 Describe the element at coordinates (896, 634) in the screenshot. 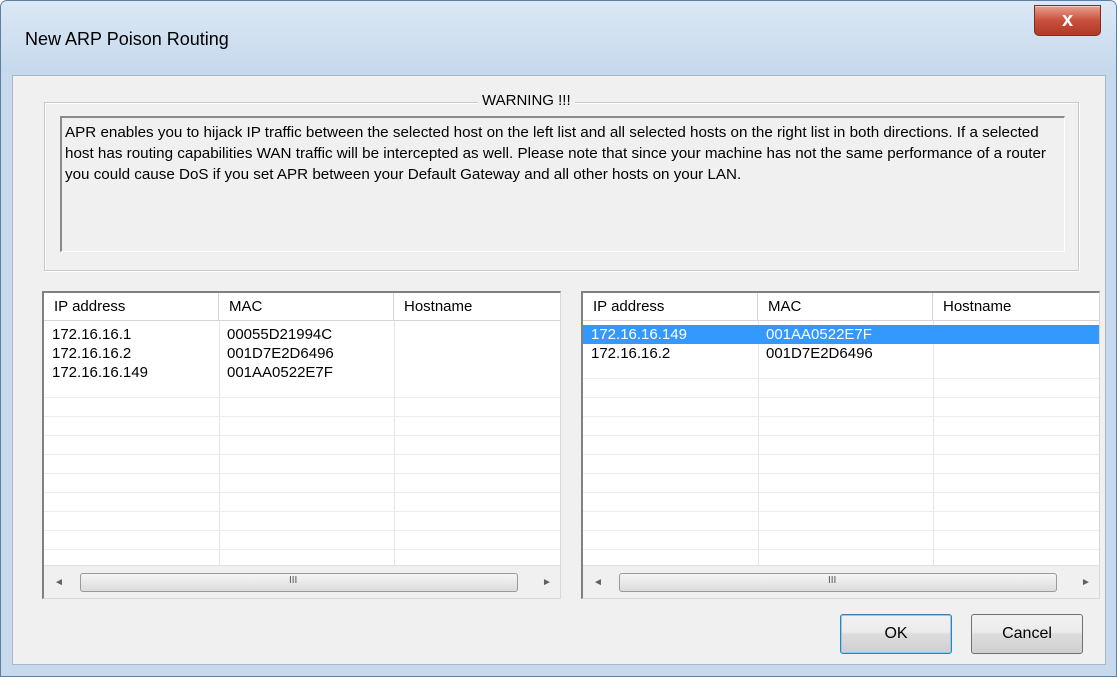

I see `ok-button: OK` at that location.